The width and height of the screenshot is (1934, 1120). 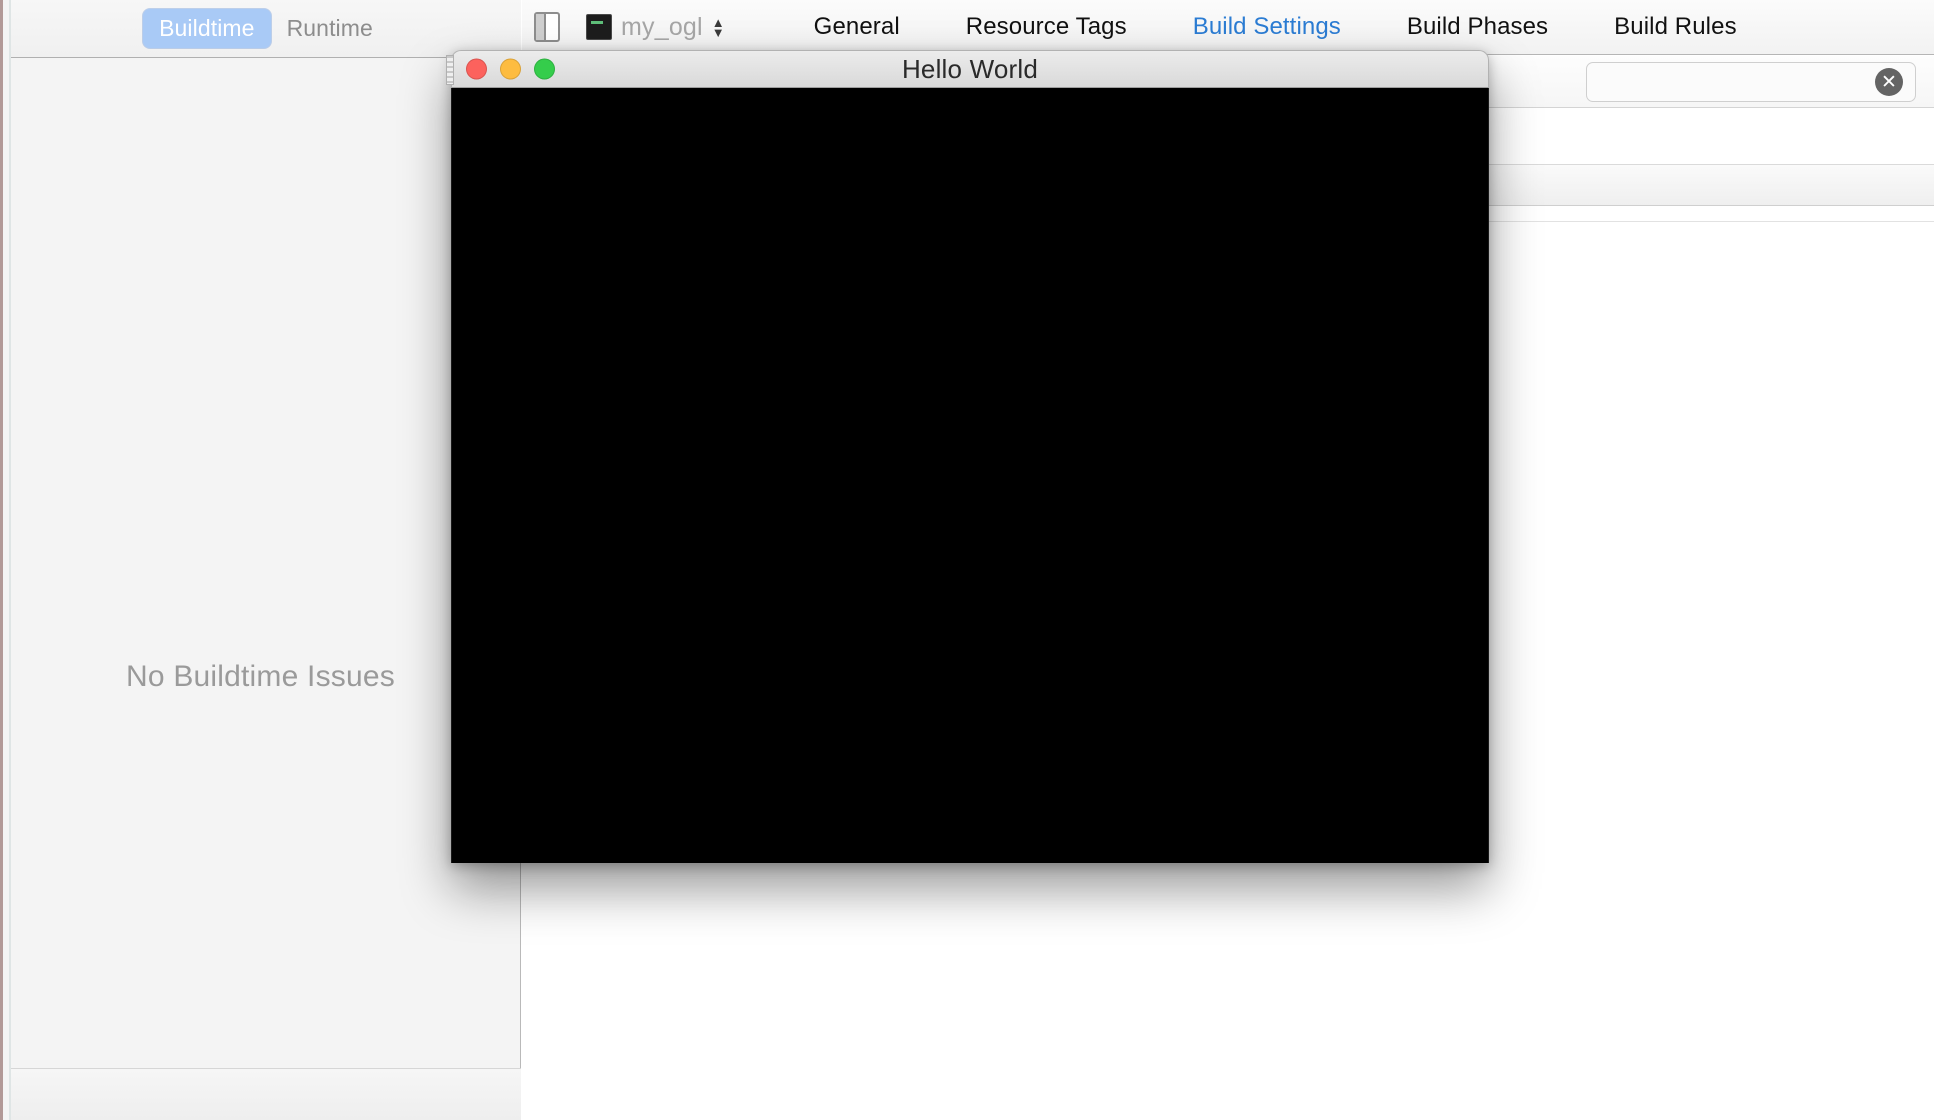 I want to click on tab-general: General, so click(x=857, y=27).